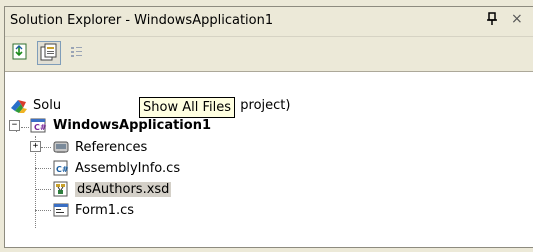 Image resolution: width=533 pixels, height=252 pixels. I want to click on tree-item-assemblyinfo: C# AssemblyInfo.cs, so click(115, 168).